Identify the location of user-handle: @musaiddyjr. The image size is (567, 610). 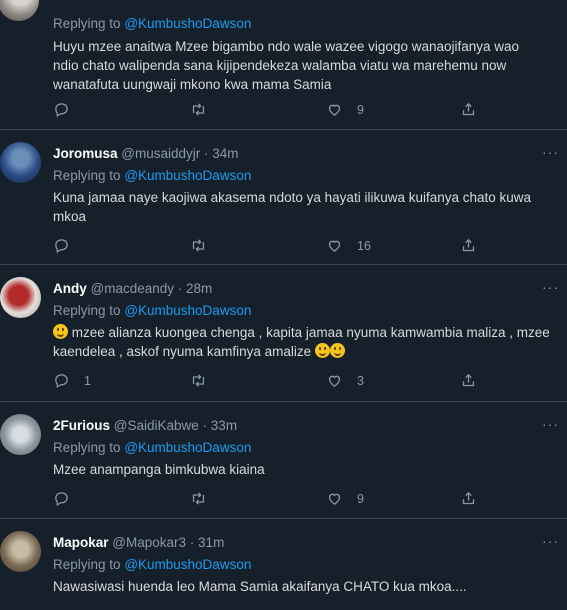
(160, 153).